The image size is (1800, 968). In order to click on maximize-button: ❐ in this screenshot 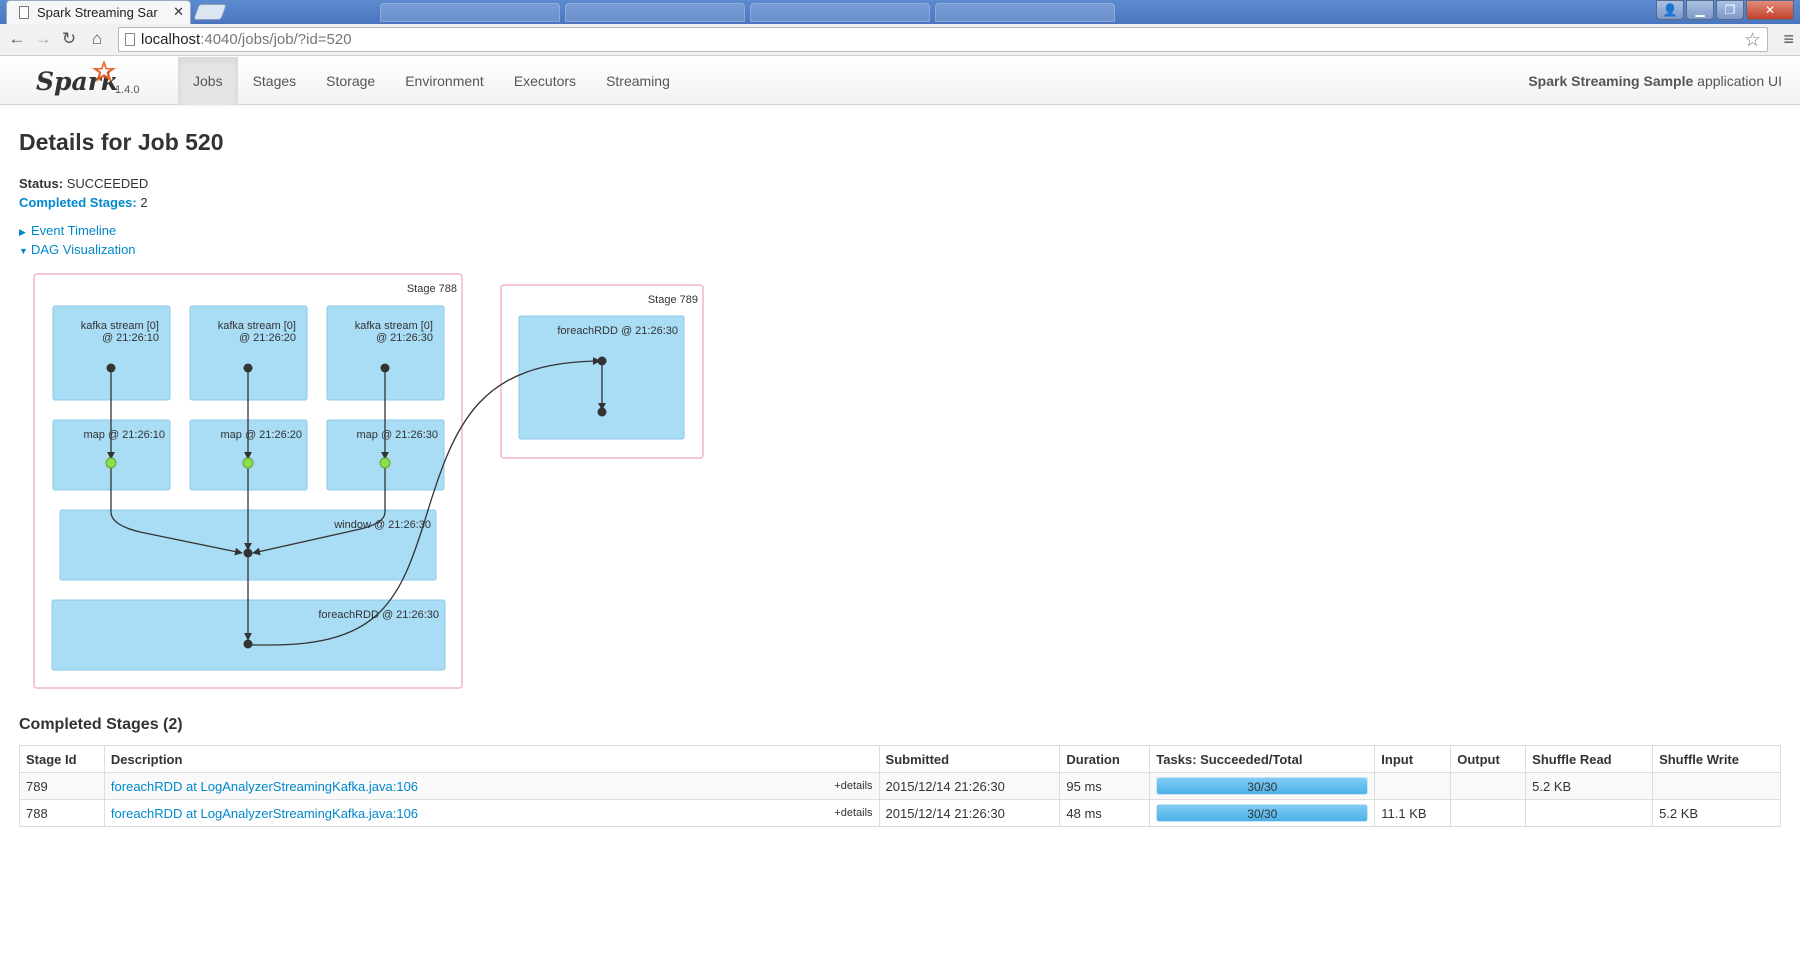, I will do `click(1730, 10)`.